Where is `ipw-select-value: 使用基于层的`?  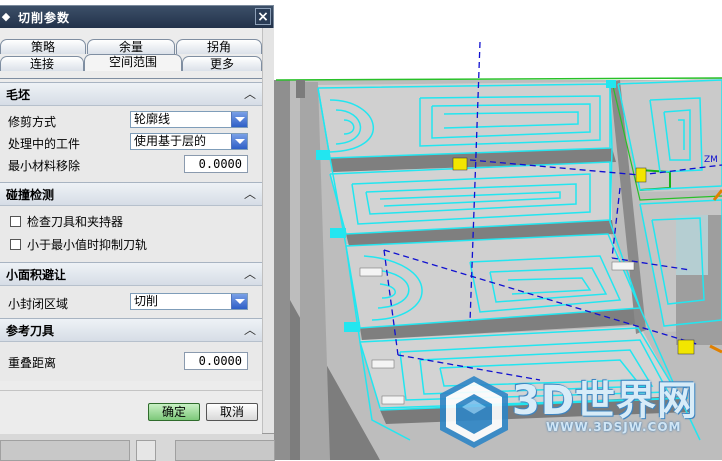 ipw-select-value: 使用基于层的 is located at coordinates (170, 141).